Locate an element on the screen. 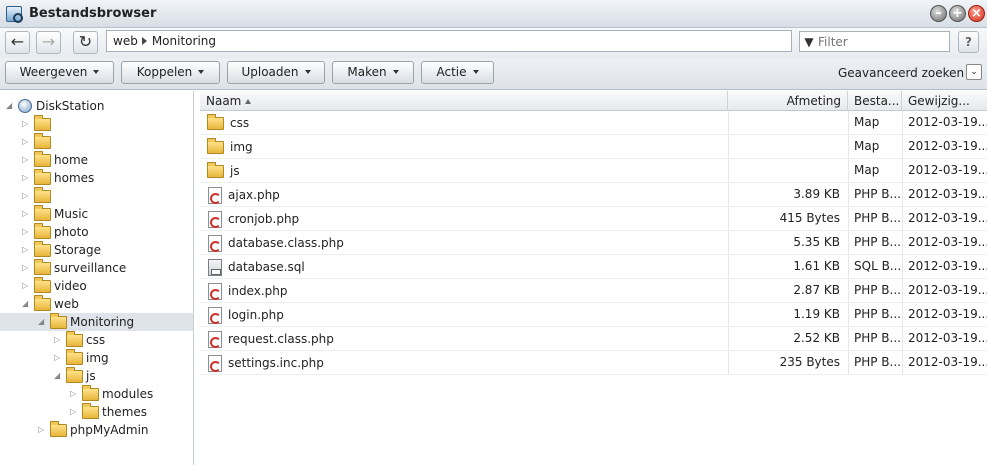 This screenshot has width=987, height=465. cell-name: ajax.php is located at coordinates (466, 195).